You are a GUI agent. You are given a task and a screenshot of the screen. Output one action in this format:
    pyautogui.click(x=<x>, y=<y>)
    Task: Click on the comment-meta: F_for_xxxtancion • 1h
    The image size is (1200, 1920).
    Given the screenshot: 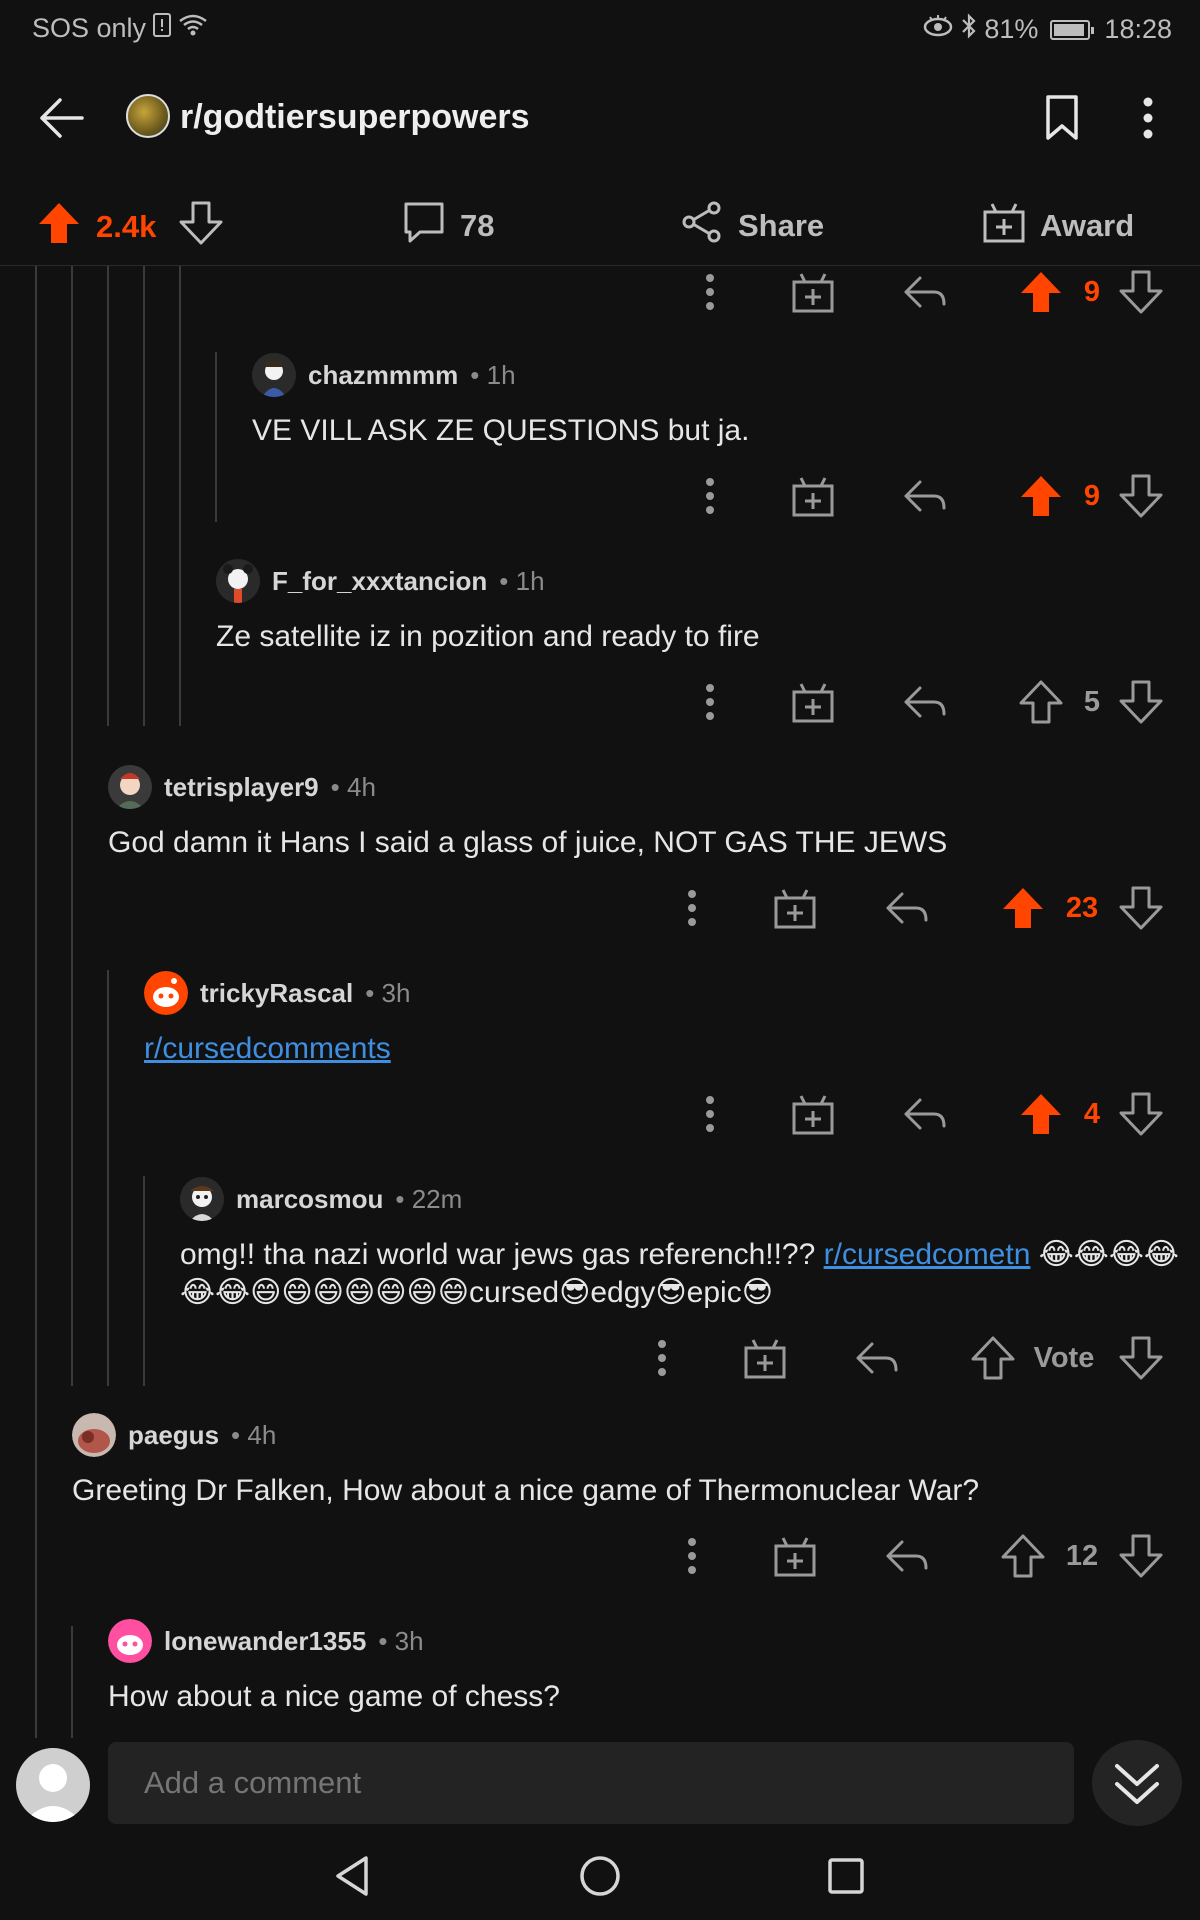 What is the action you would take?
    pyautogui.click(x=691, y=581)
    